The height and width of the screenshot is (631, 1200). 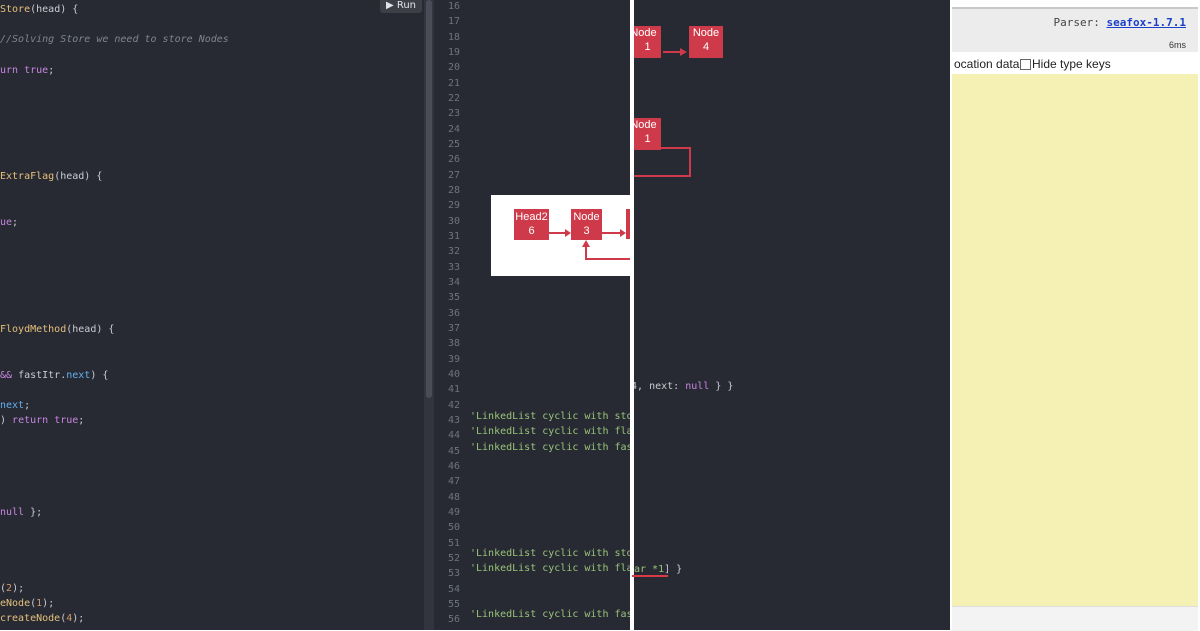 I want to click on line-number: 46, so click(x=453, y=466).